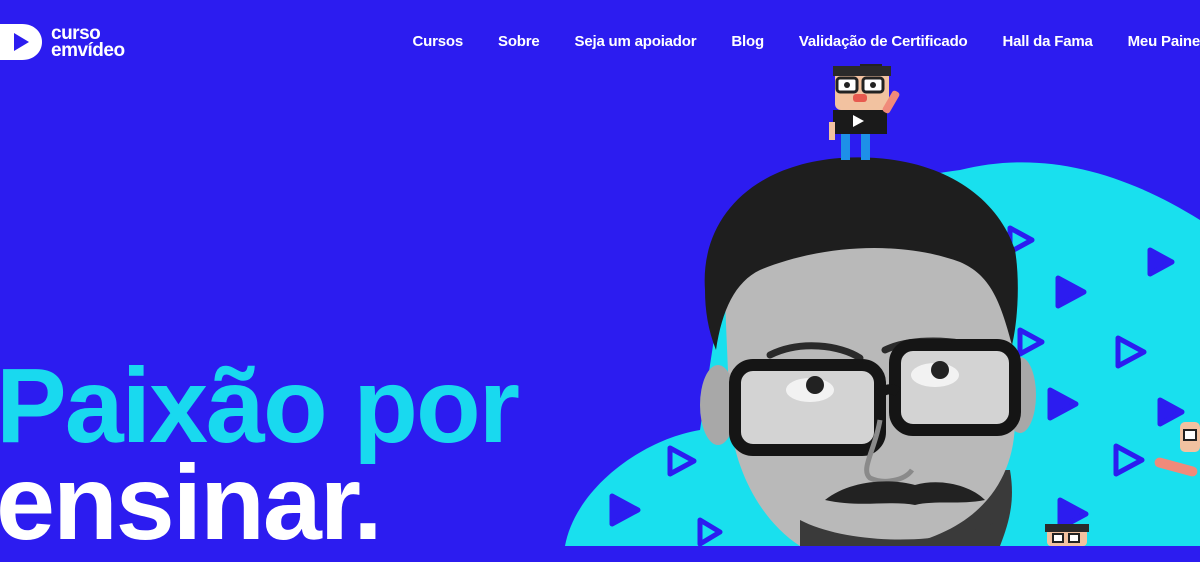  What do you see at coordinates (1164, 41) in the screenshot?
I see `nav-item-meu-painel: Meu Painel` at bounding box center [1164, 41].